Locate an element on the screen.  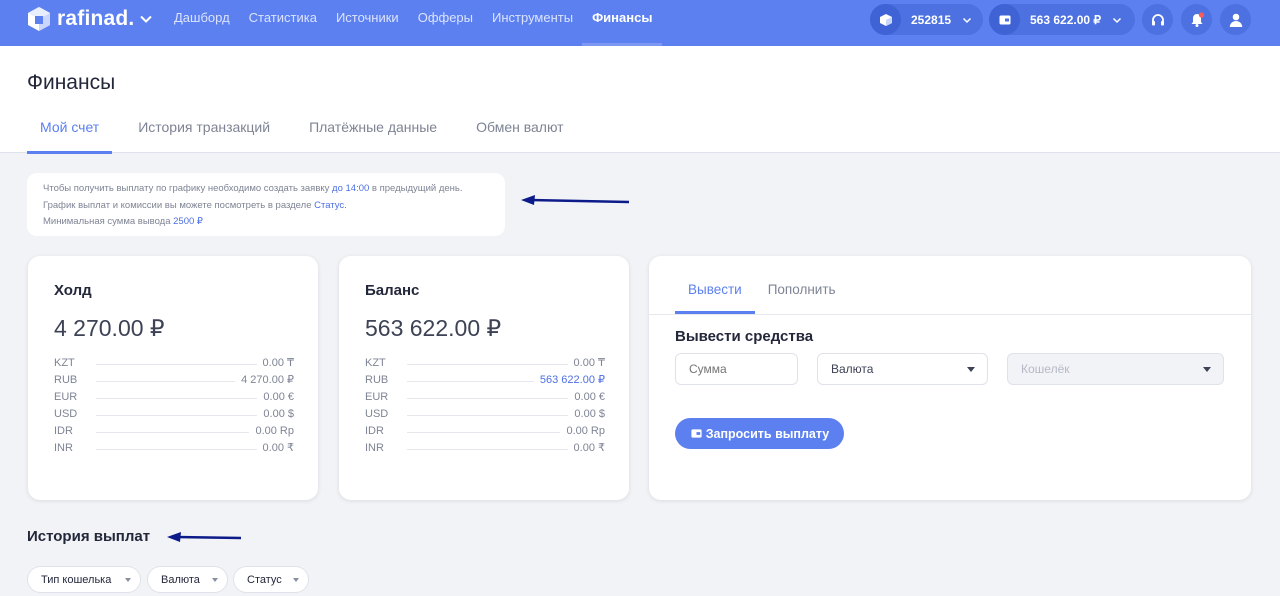
nav-item-dashboard: Дашборд is located at coordinates (202, 23).